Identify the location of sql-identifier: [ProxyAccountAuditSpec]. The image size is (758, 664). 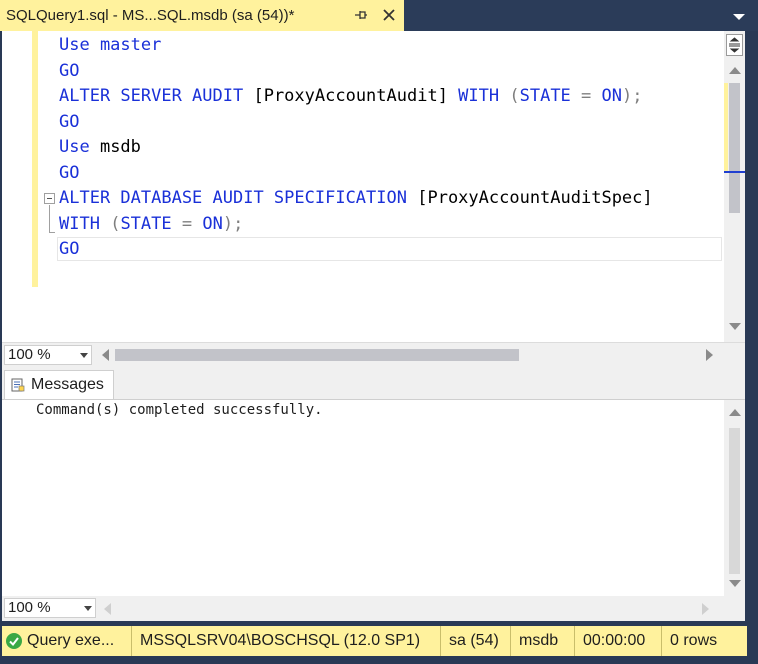
(530, 198).